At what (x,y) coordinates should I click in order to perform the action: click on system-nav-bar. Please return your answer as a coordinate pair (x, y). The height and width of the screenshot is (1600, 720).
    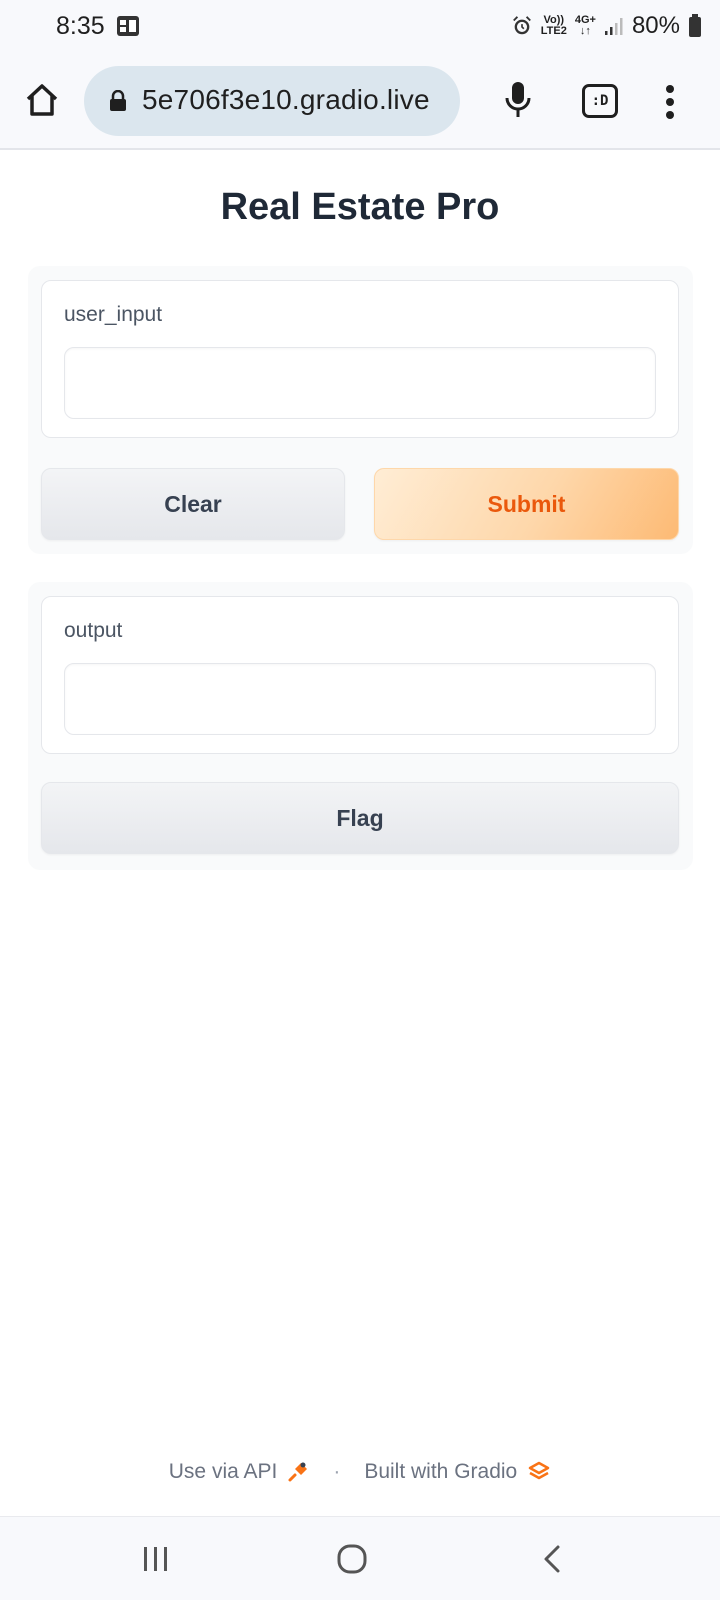
    Looking at the image, I should click on (360, 1558).